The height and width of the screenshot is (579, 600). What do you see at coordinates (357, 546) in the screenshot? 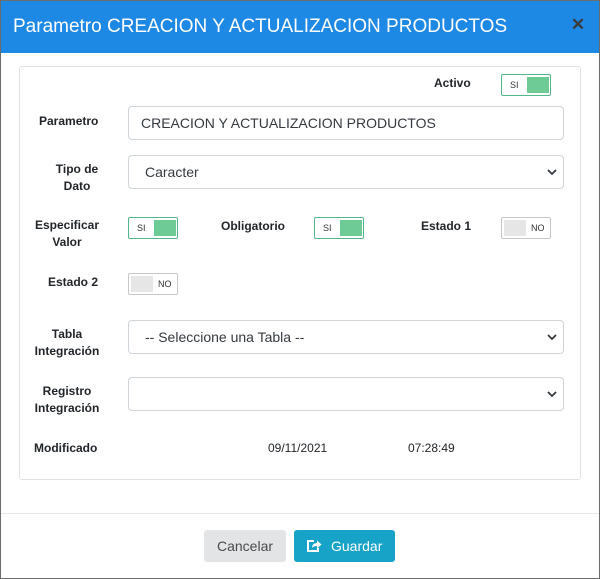
I see `save-button-label: Guardar` at bounding box center [357, 546].